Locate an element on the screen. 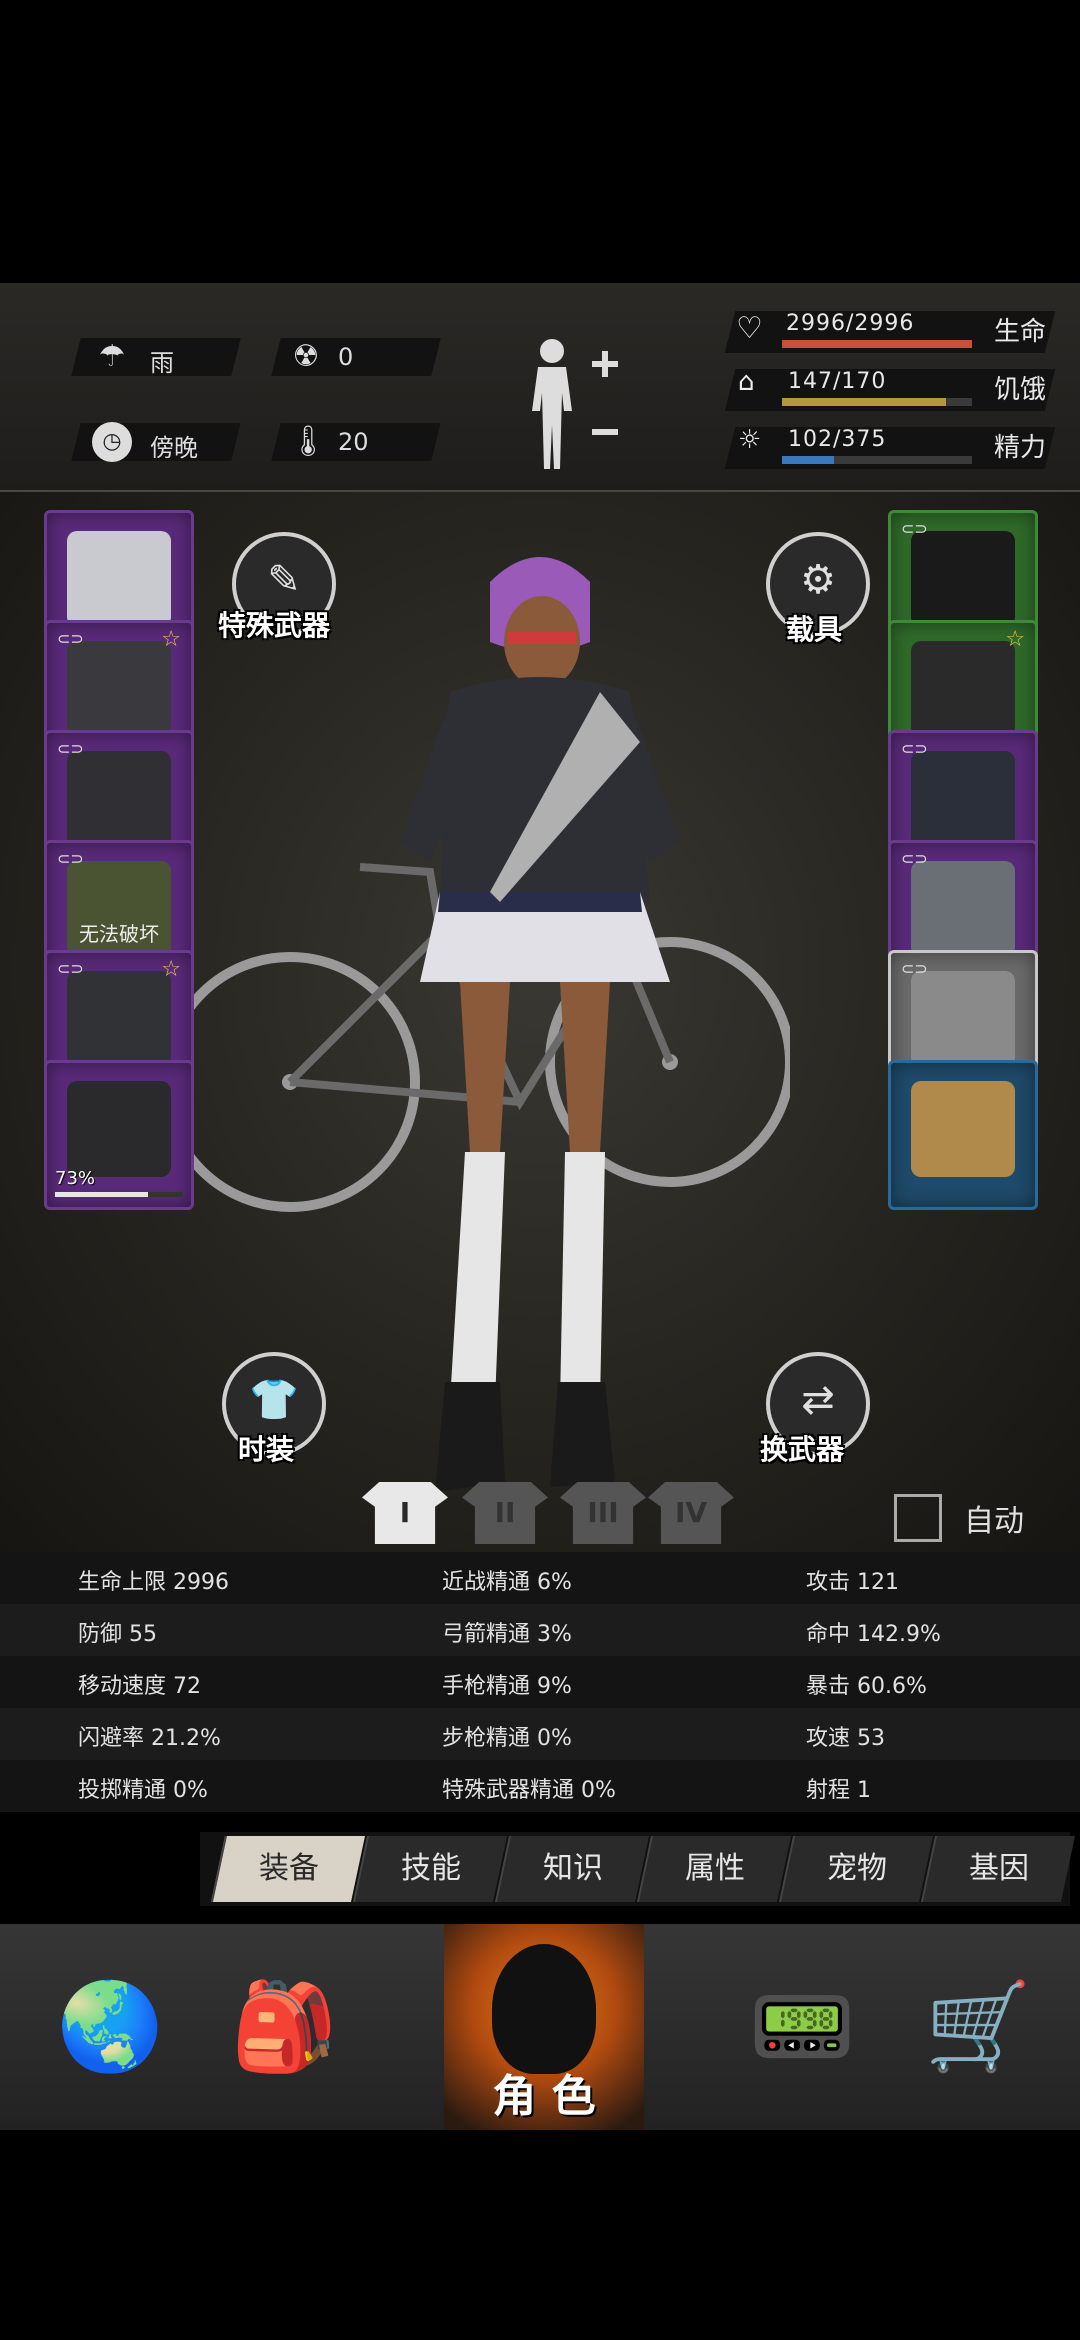 This screenshot has height=2340, width=1080. stats-row: 防御 55 弓箭精通 3% 命中 142.9% is located at coordinates (540, 1630).